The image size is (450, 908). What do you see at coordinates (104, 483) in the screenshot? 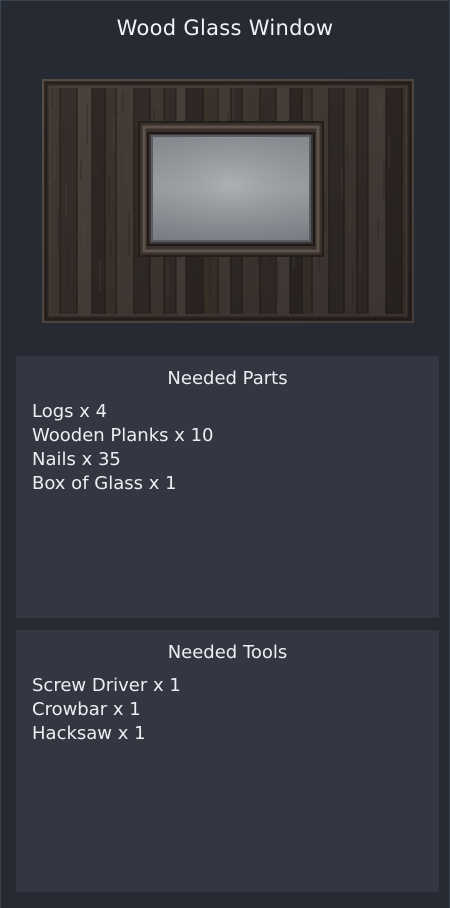
I see `list-item: Box of Glass x 1` at bounding box center [104, 483].